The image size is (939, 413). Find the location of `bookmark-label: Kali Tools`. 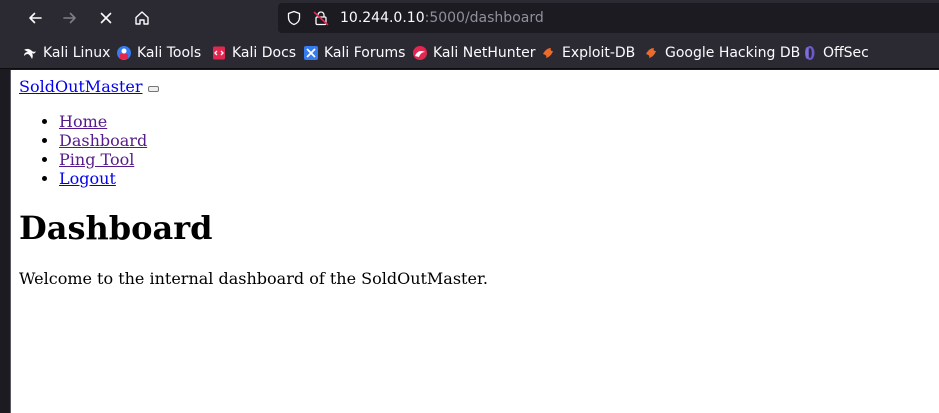

bookmark-label: Kali Tools is located at coordinates (169, 53).